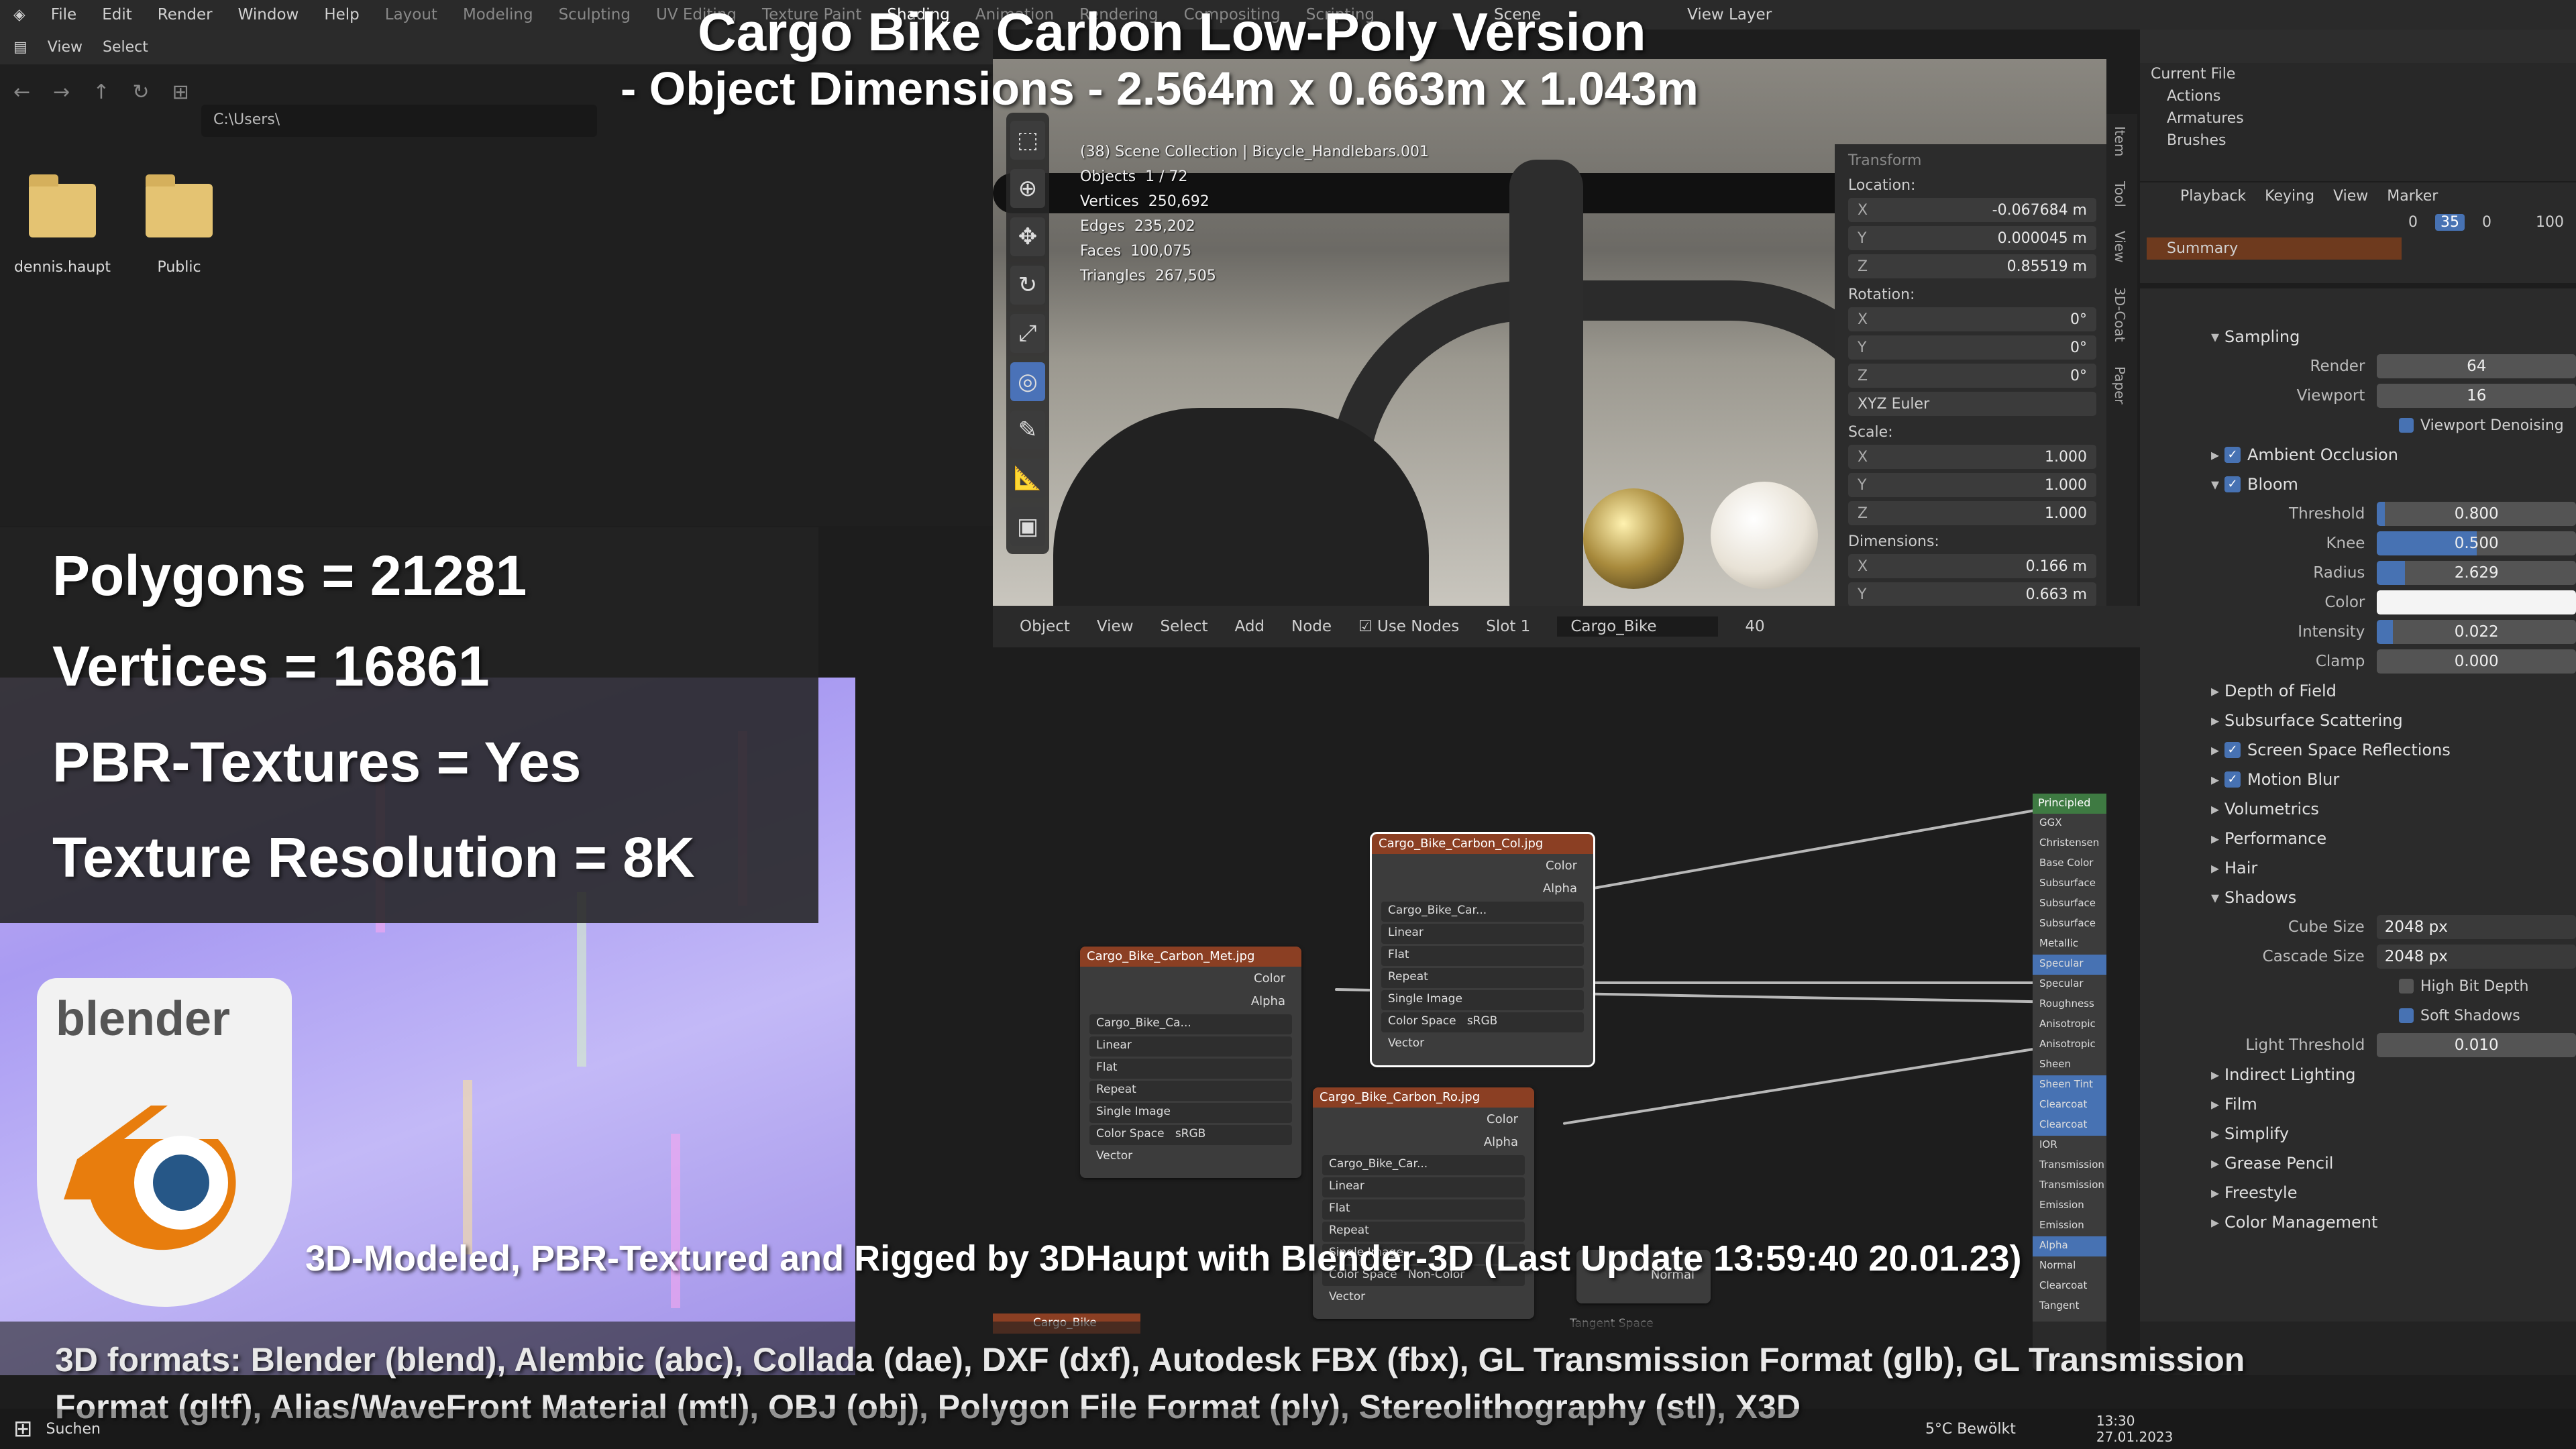  What do you see at coordinates (2373, 986) in the screenshot?
I see `high-bit-depth-row: High Bit Depth` at bounding box center [2373, 986].